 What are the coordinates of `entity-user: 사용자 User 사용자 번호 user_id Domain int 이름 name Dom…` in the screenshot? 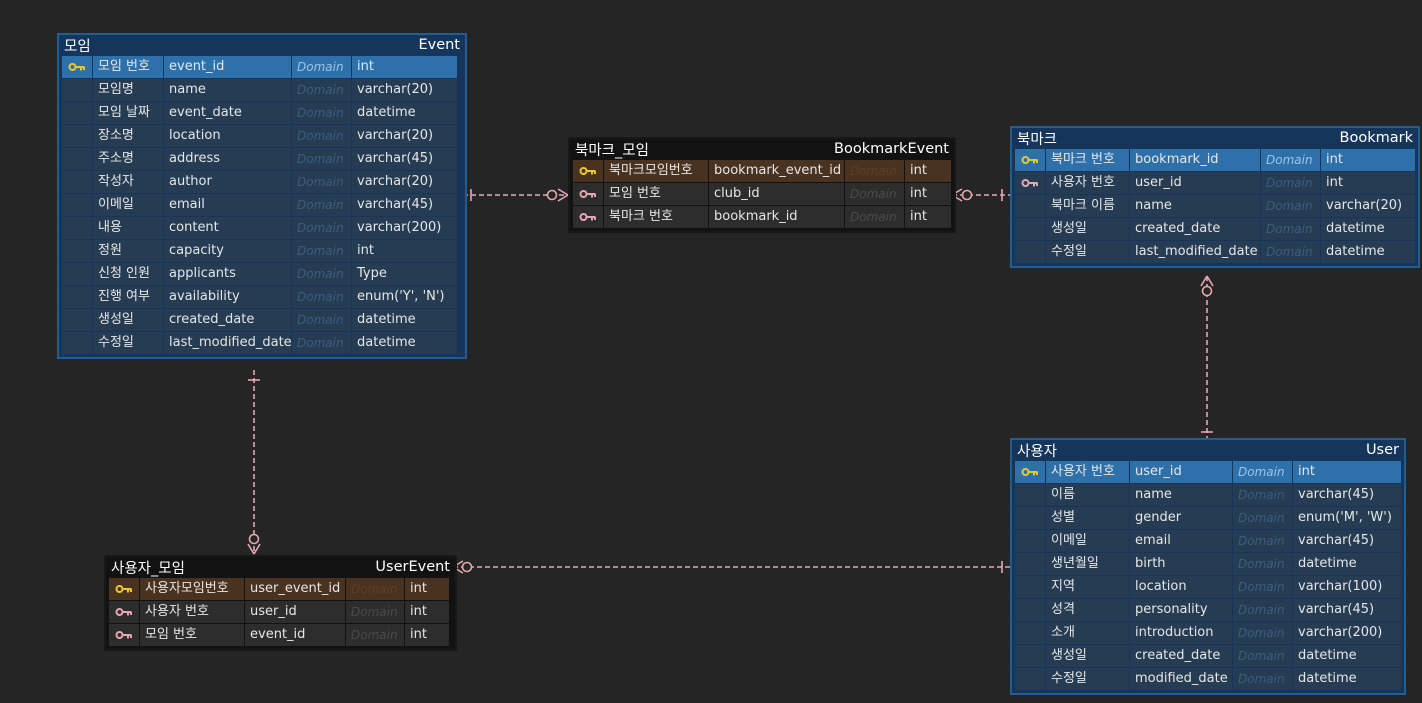 It's located at (1208, 566).